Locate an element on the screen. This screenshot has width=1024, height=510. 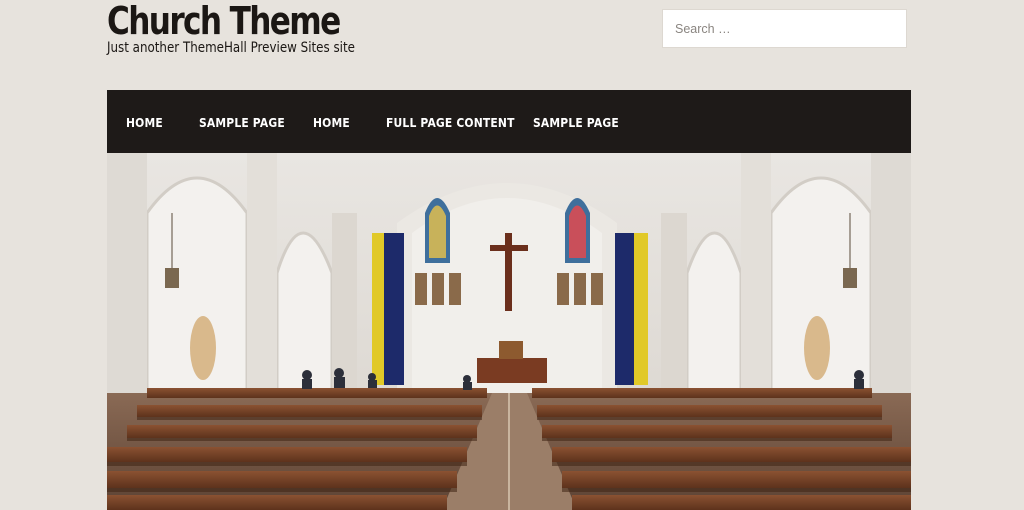
search-box is located at coordinates (784, 28).